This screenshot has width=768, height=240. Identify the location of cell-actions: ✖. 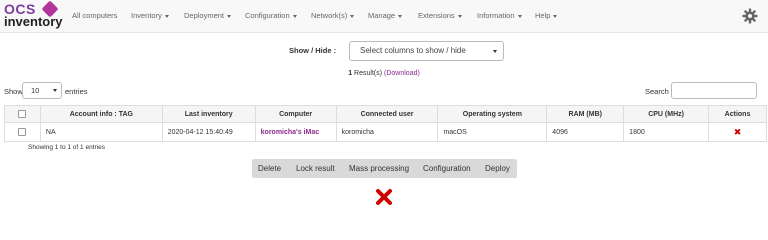
(737, 132).